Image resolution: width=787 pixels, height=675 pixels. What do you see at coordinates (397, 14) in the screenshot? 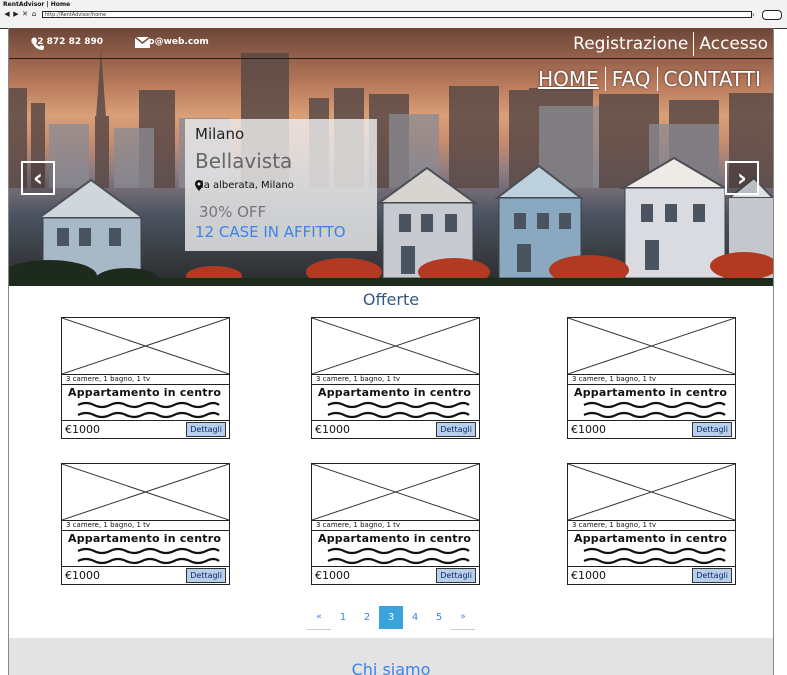
I see `address-bar: http://RentAdvisor/home` at bounding box center [397, 14].